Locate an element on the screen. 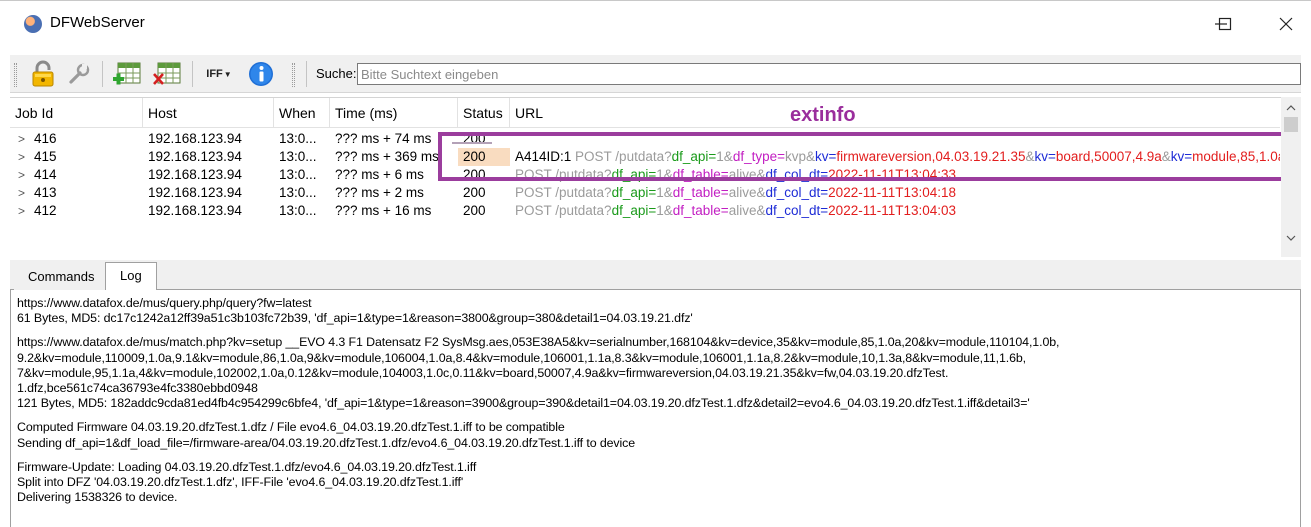  lock-icon is located at coordinates (43, 73).